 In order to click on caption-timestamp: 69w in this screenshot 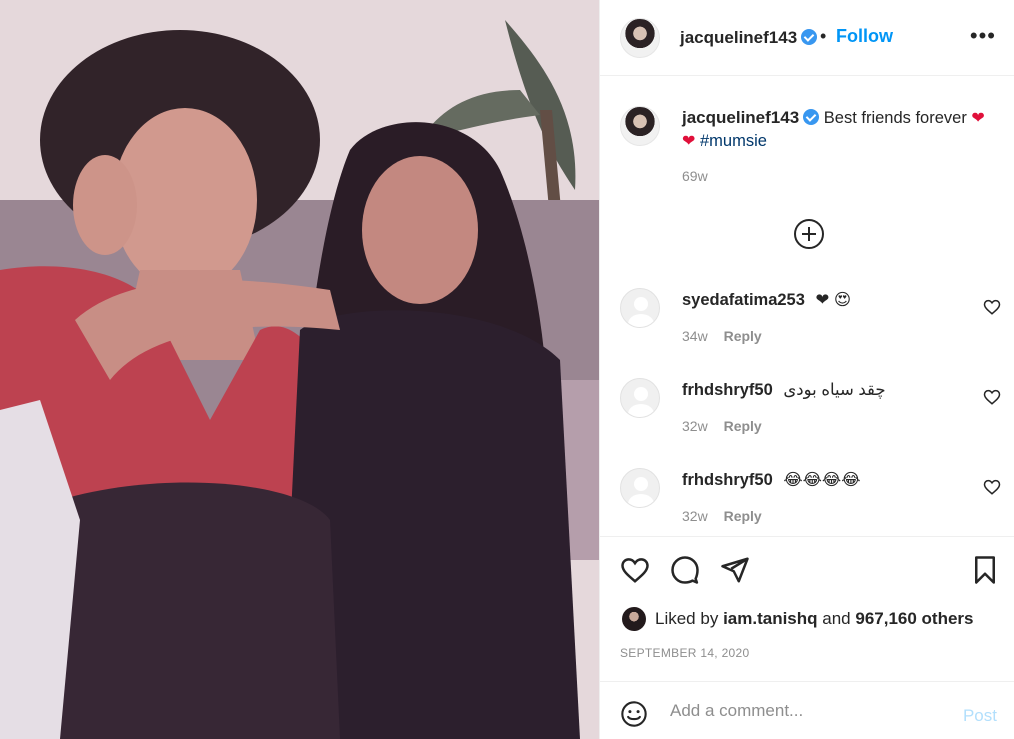, I will do `click(695, 176)`.